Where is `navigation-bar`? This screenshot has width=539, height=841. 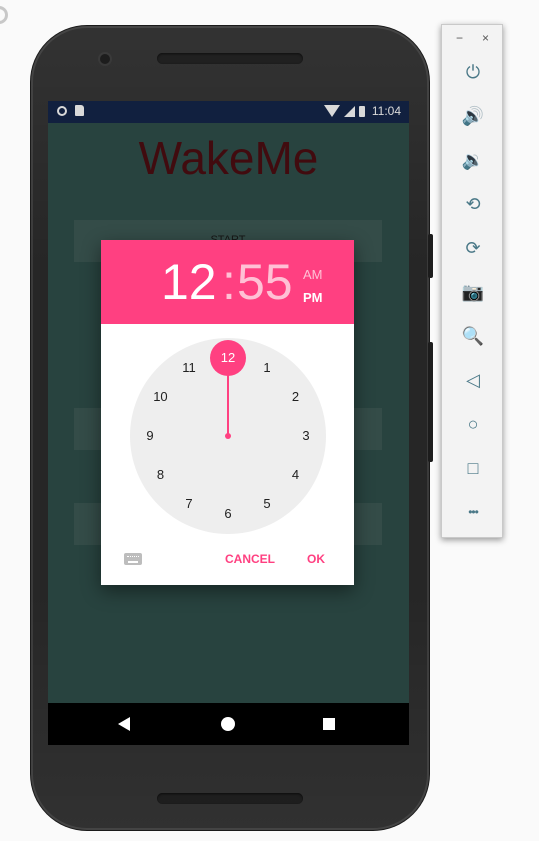
navigation-bar is located at coordinates (228, 724).